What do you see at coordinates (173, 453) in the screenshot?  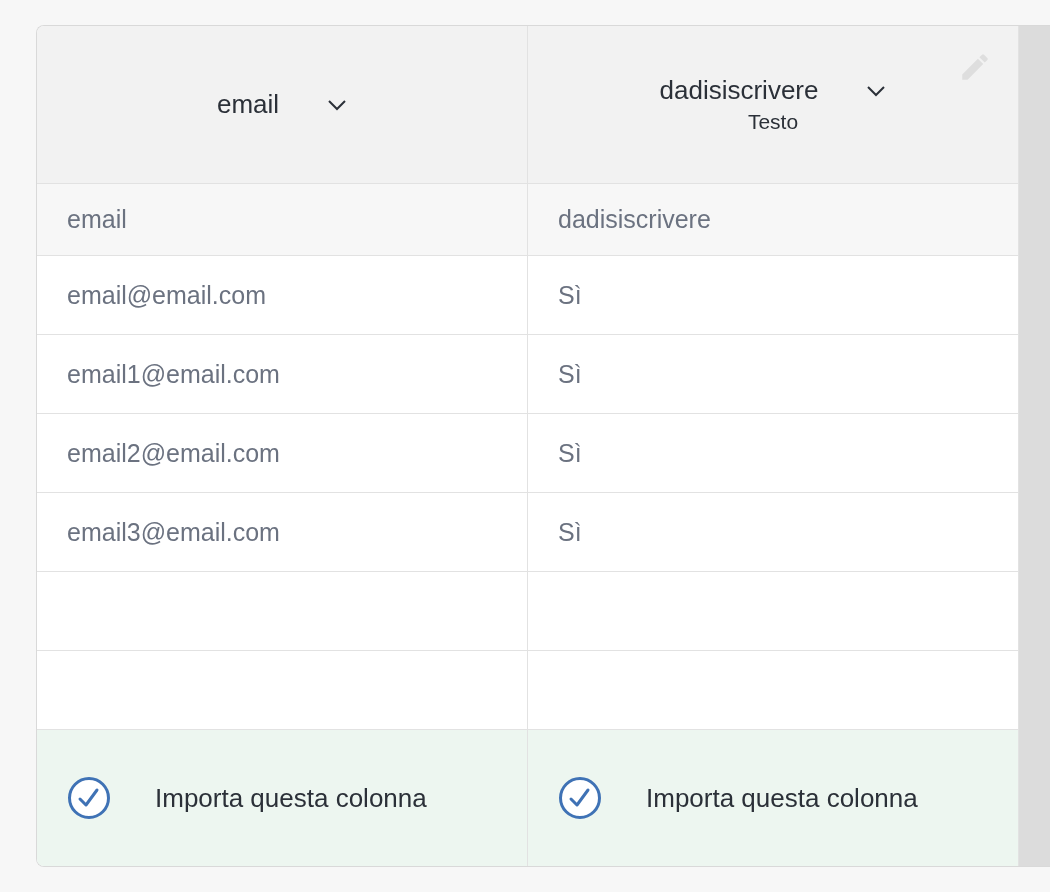 I see `table-cell: email2@email.com` at bounding box center [173, 453].